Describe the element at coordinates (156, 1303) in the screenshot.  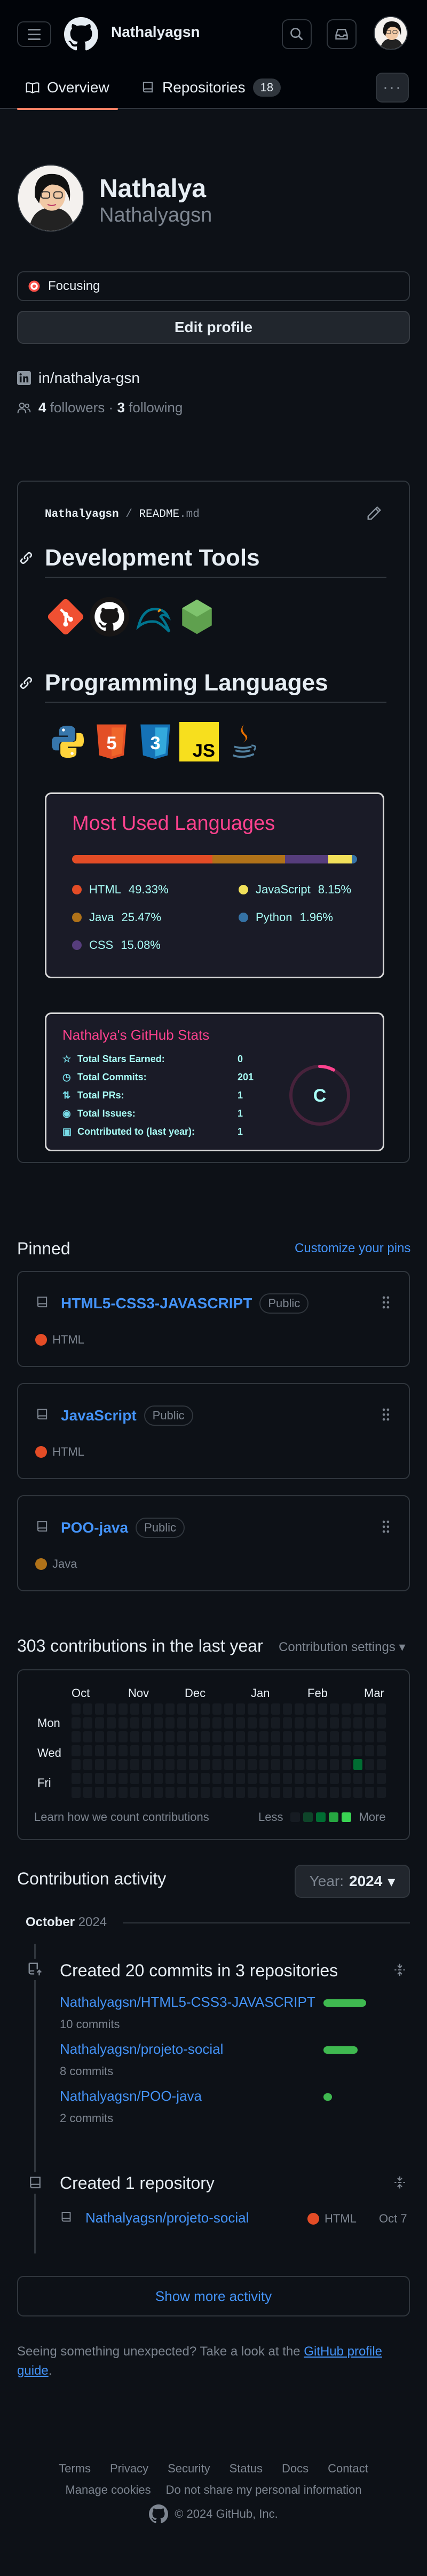
I see `pinned-repo-link: HTML5-CSS3-JAVASCRIPT` at that location.